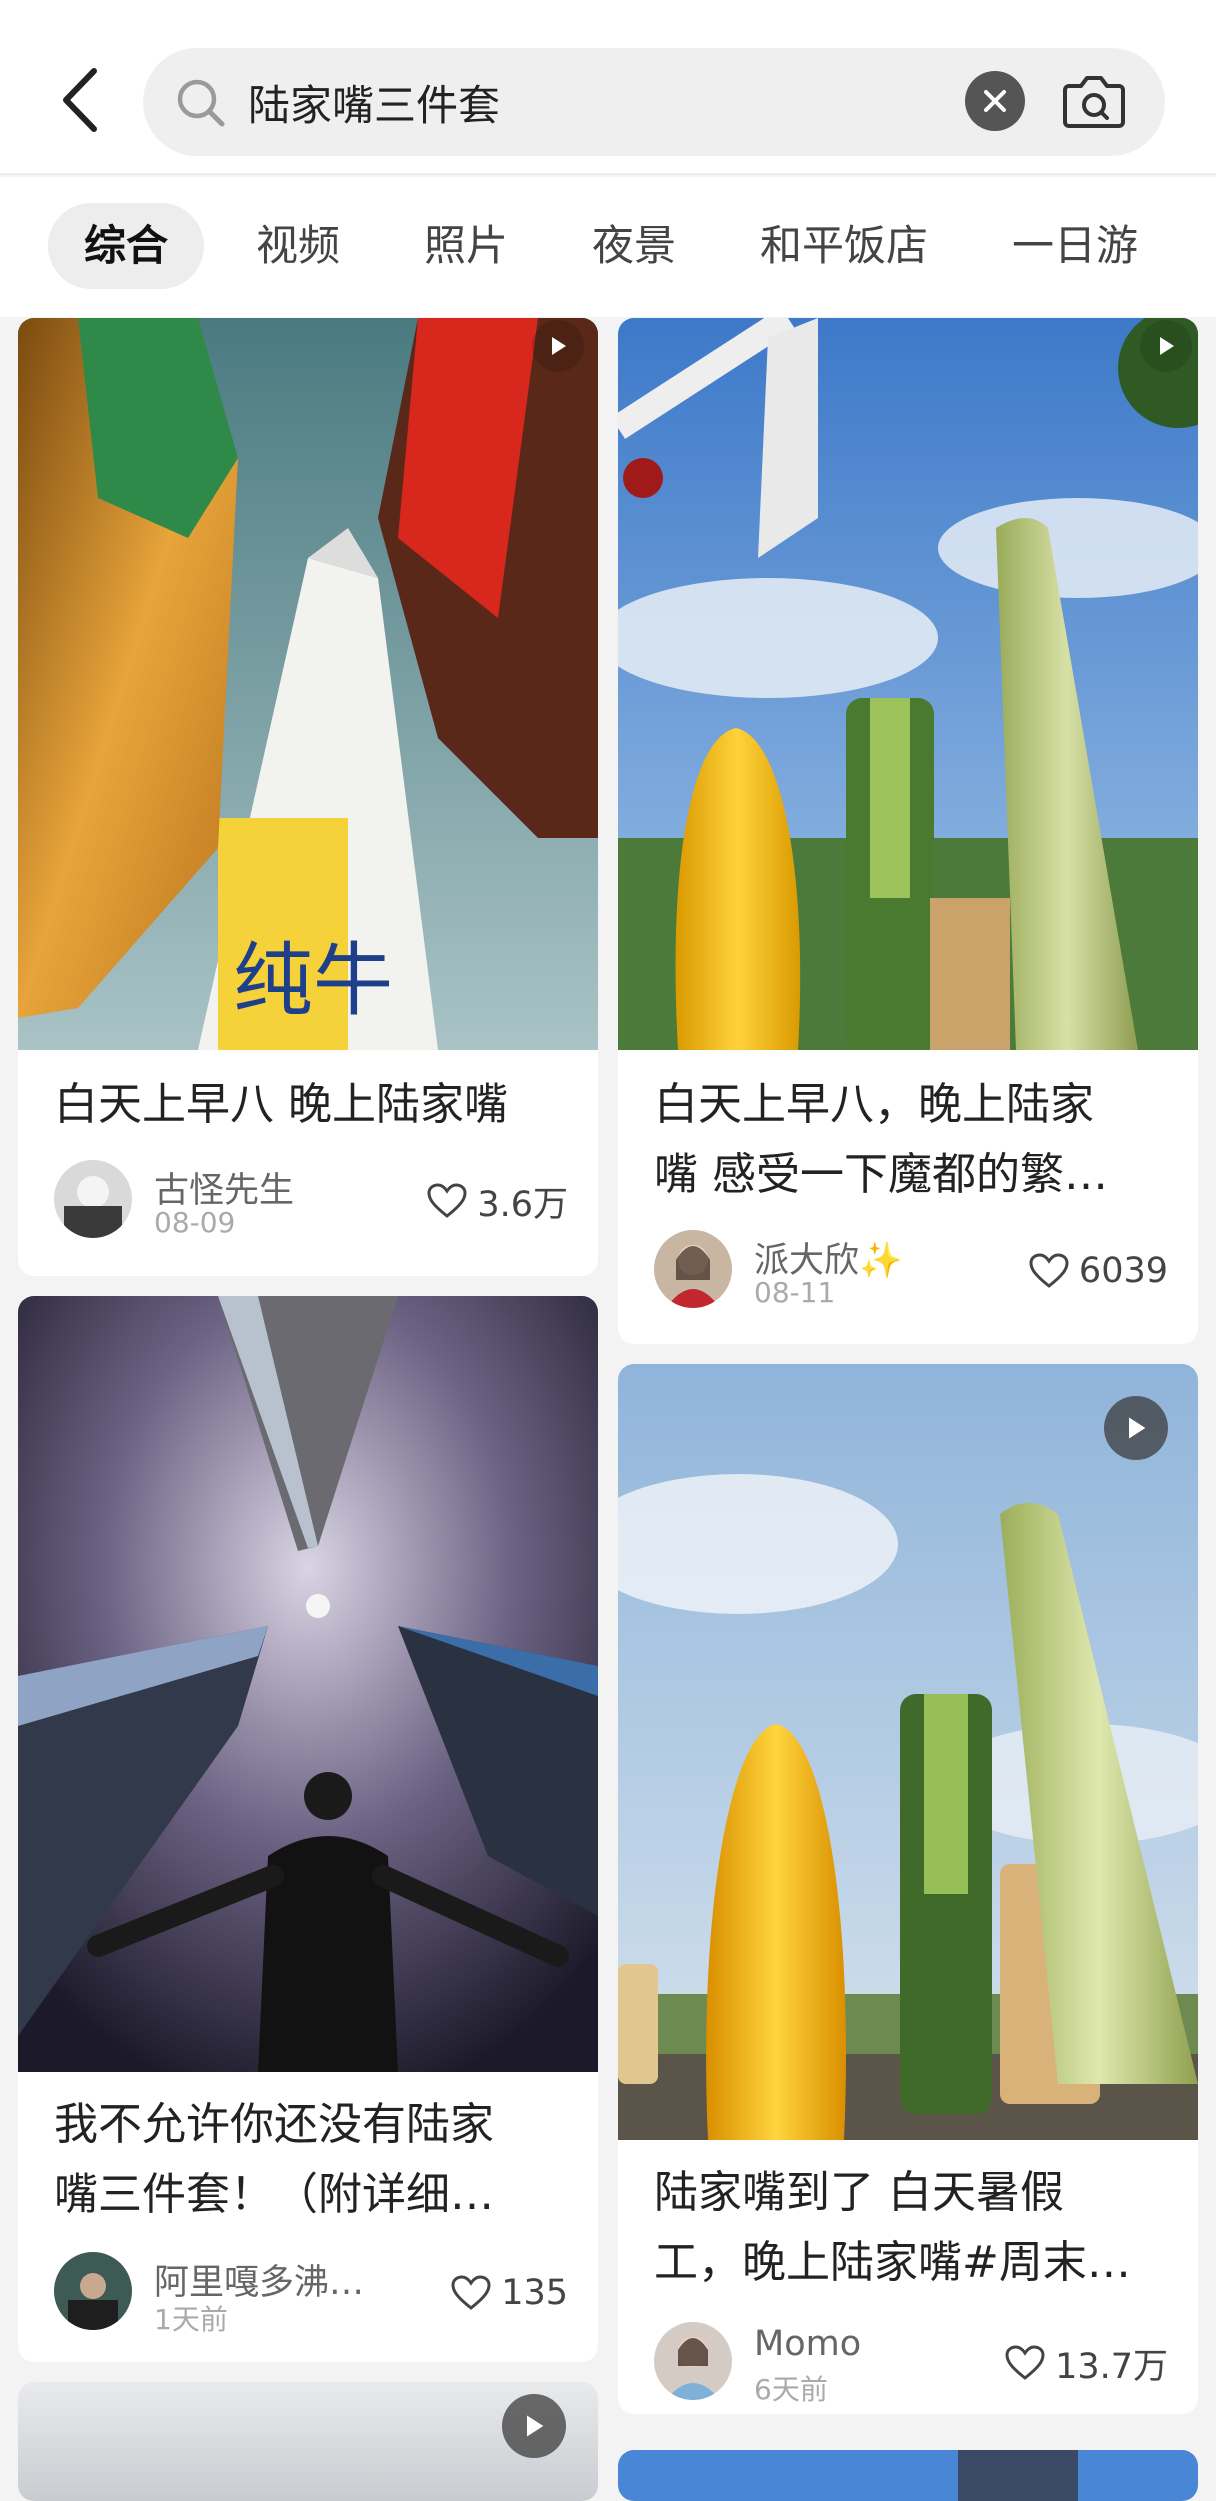  I want to click on search-input, so click(598, 102).